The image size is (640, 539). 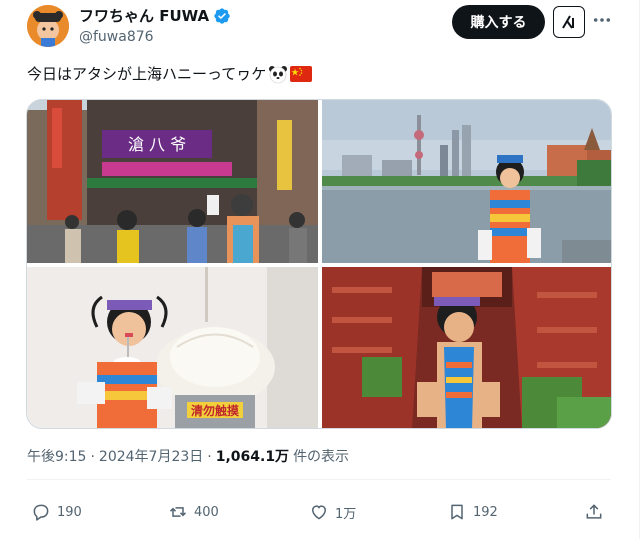 I want to click on retweet-icon, so click(x=178, y=512).